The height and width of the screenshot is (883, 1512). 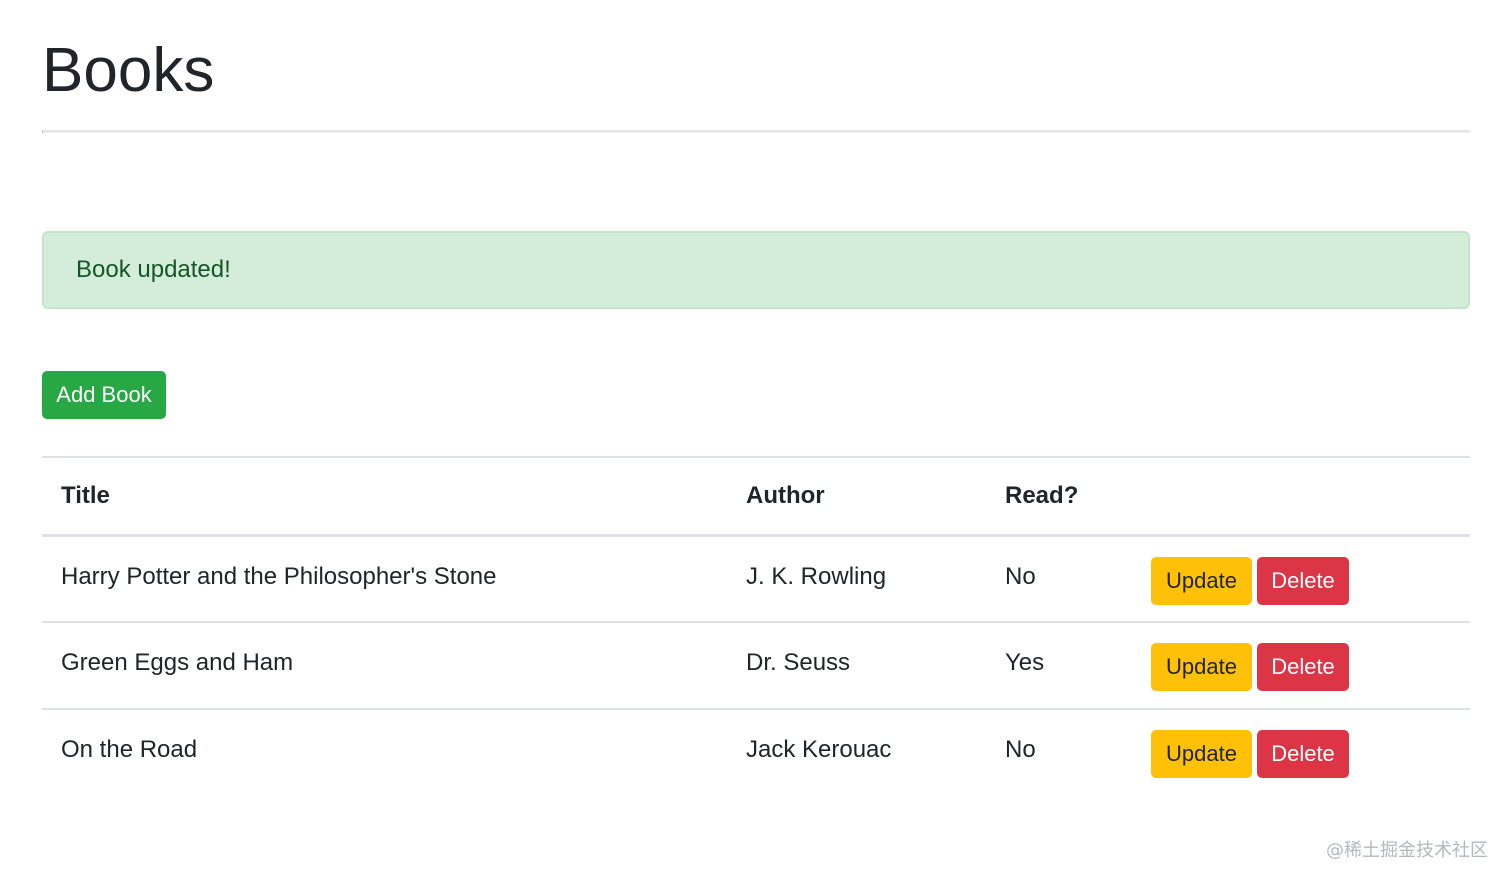 What do you see at coordinates (1407, 850) in the screenshot?
I see `watermark: @稀土掘金技术社区` at bounding box center [1407, 850].